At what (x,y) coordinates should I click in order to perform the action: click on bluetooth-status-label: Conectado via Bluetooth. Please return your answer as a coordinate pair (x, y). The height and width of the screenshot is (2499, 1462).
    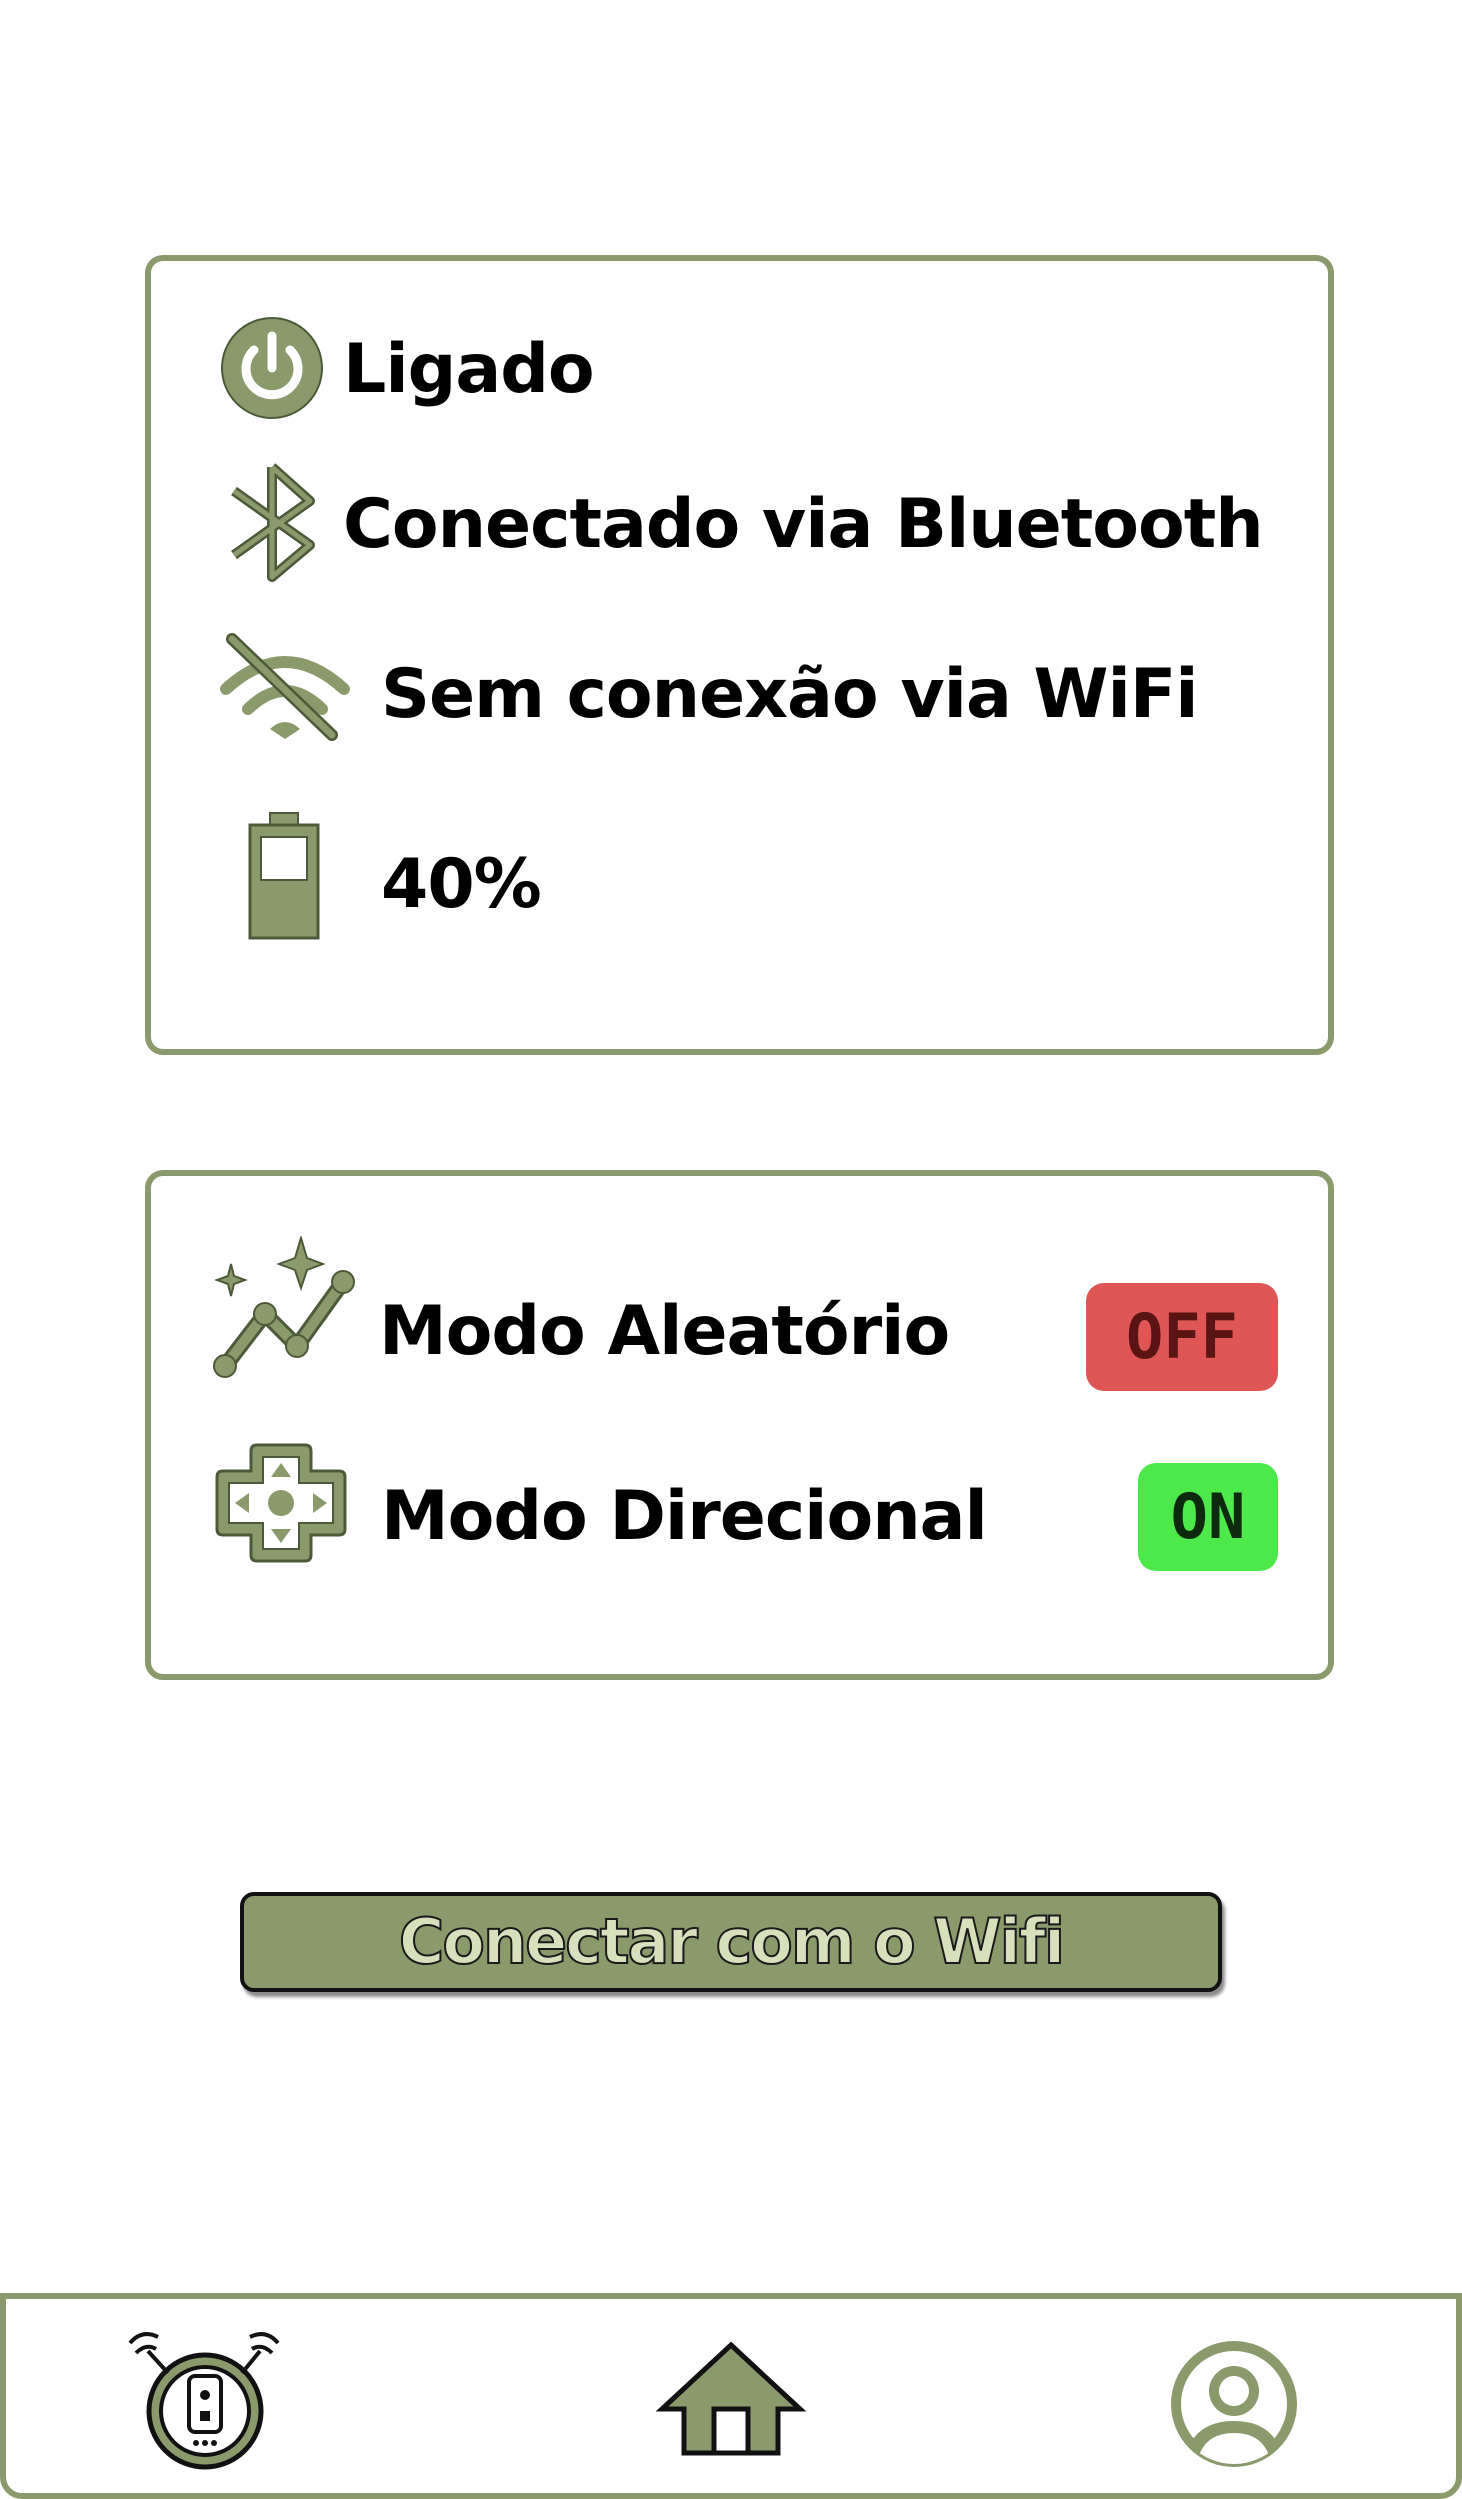
    Looking at the image, I should click on (803, 524).